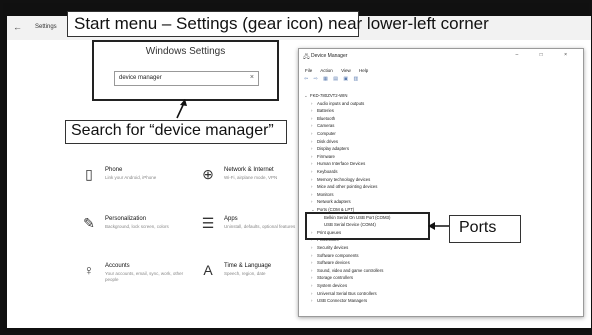  Describe the element at coordinates (186, 78) in the screenshot. I see `search-input: device manager ×` at that location.